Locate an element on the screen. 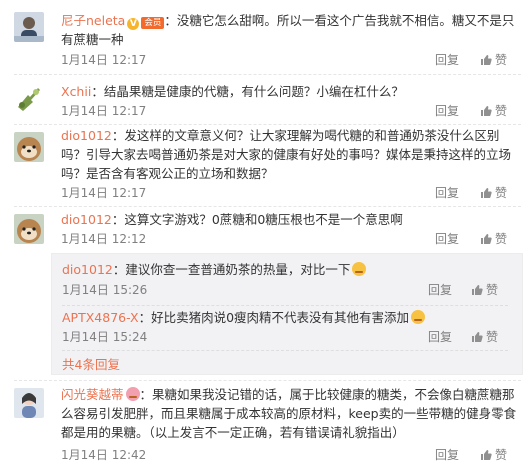  comment-time: 1月14日 12:12 is located at coordinates (104, 239).